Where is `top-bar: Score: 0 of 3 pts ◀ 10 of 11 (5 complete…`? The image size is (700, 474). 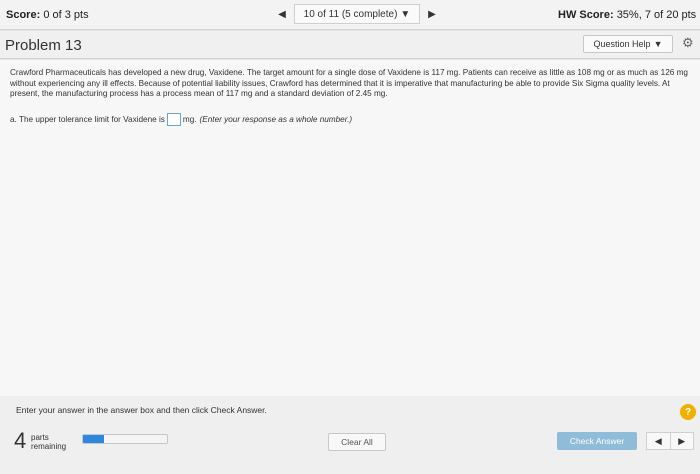 top-bar: Score: 0 of 3 pts ◀ 10 of 11 (5 complete… is located at coordinates (350, 15).